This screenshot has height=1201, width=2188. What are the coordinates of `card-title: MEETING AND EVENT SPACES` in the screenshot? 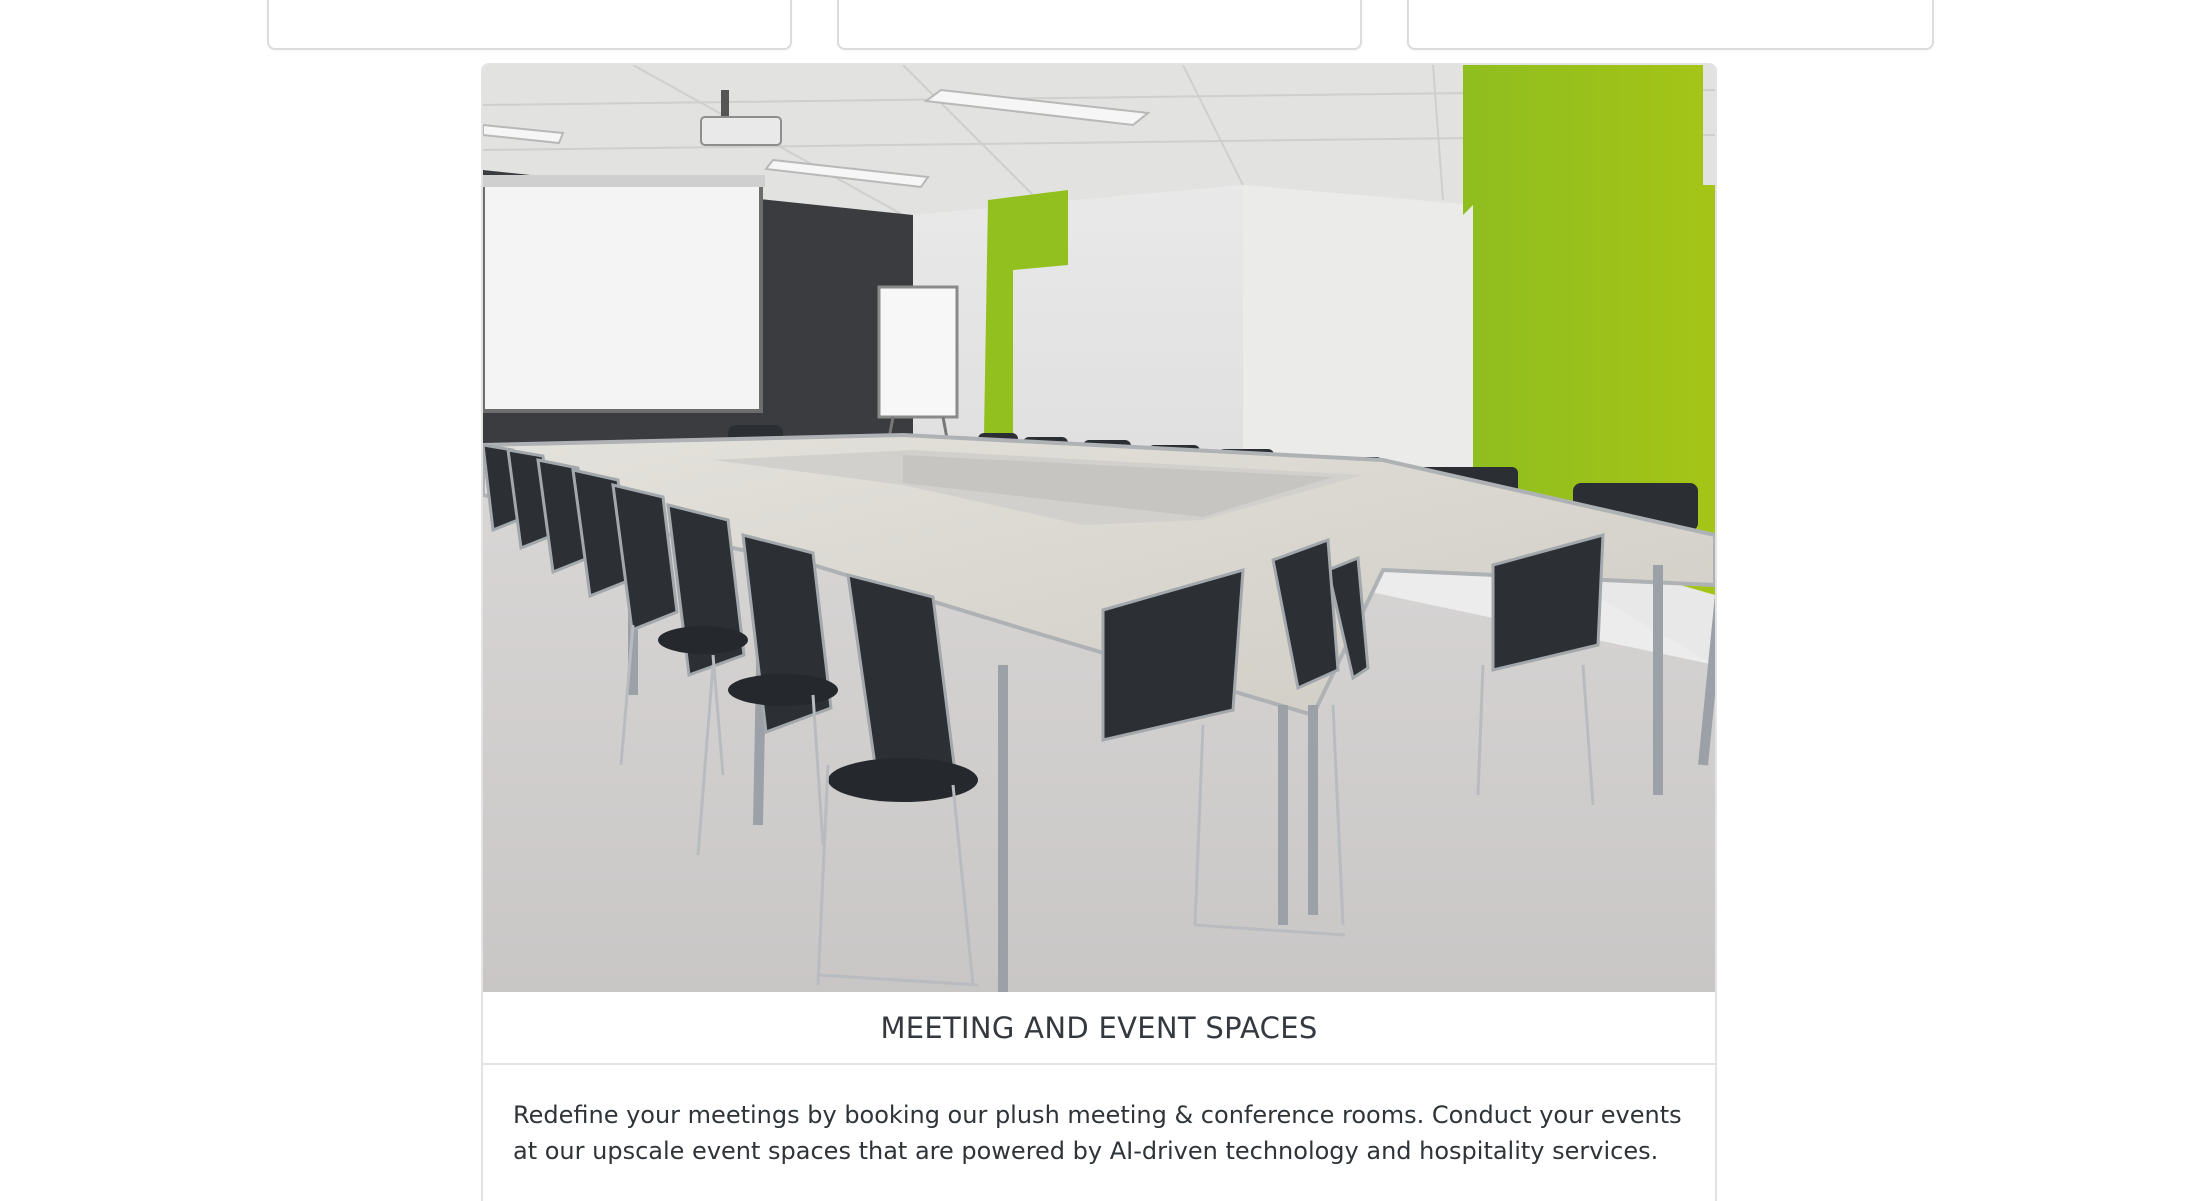 It's located at (1099, 1027).